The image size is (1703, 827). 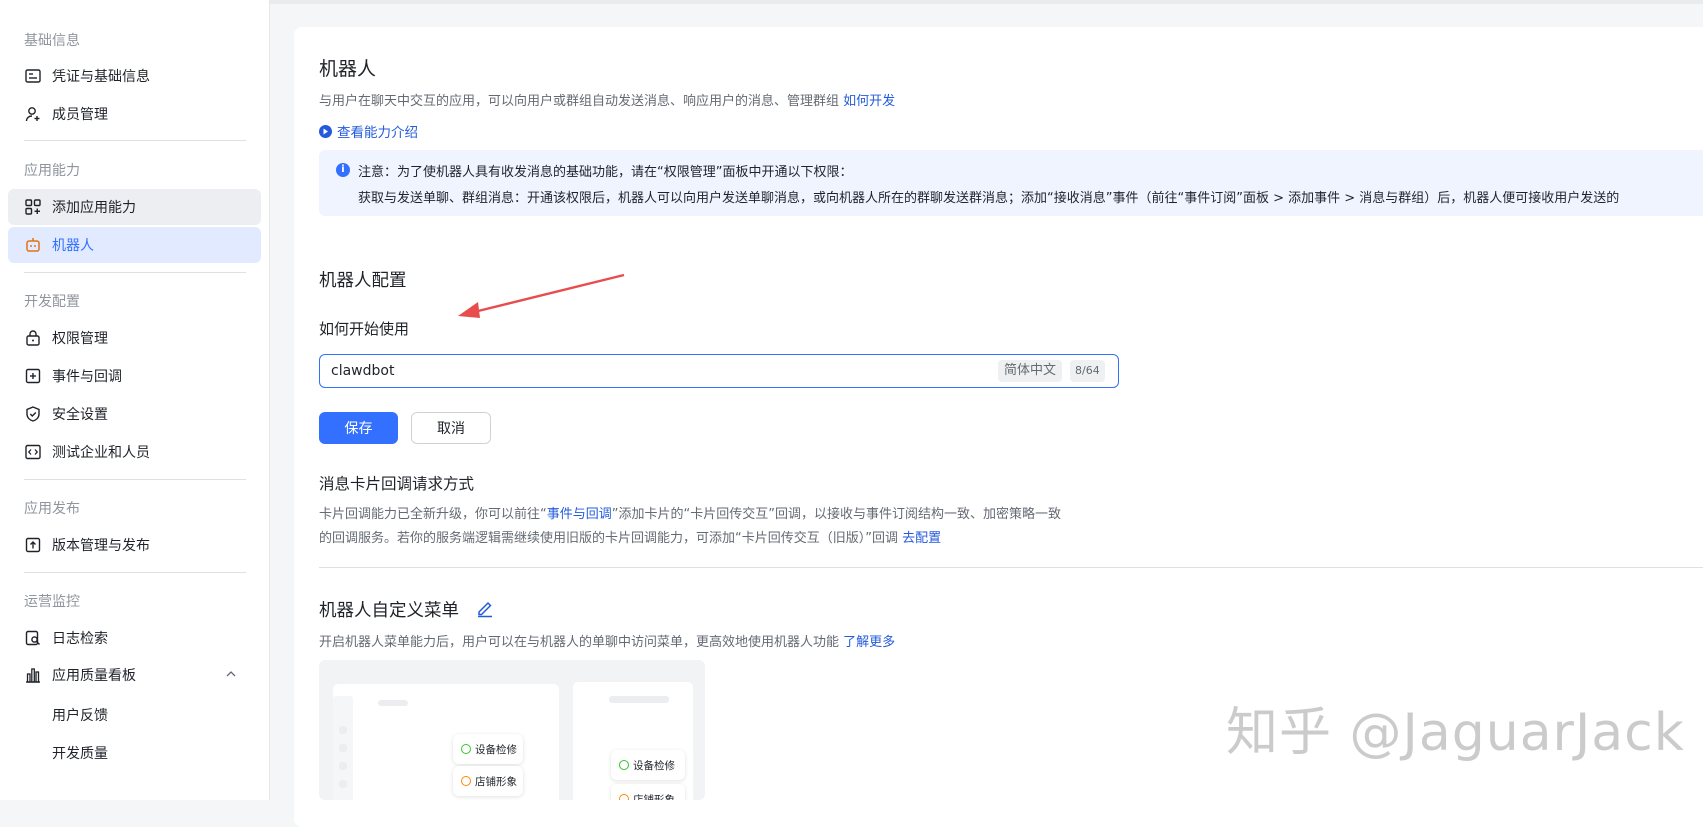 What do you see at coordinates (363, 371) in the screenshot?
I see `get-started-input-value: clawdbot` at bounding box center [363, 371].